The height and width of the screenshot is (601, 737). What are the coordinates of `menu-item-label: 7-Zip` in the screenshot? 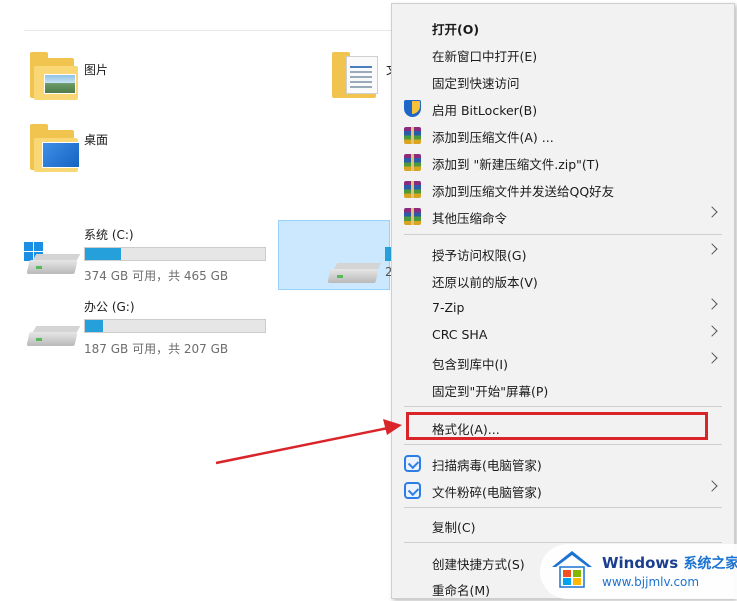 It's located at (448, 307).